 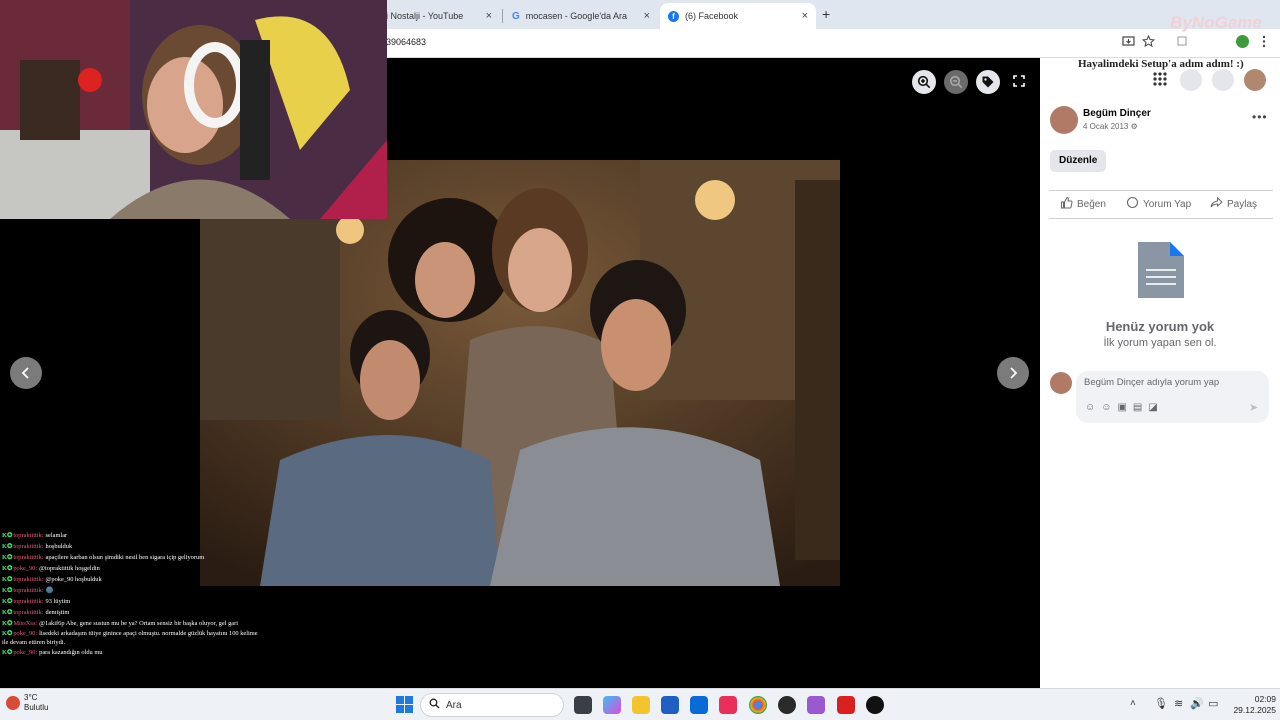 What do you see at coordinates (1134, 126) in the screenshot?
I see `privacy-gear-icon: ⚙` at bounding box center [1134, 126].